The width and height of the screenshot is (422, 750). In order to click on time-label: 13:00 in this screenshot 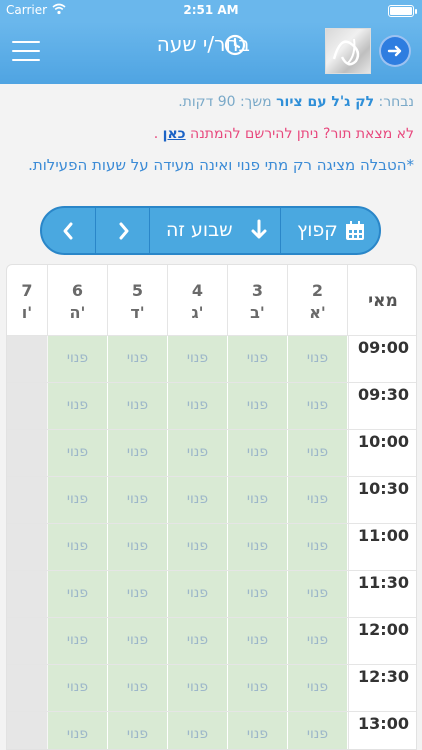, I will do `click(382, 730)`.